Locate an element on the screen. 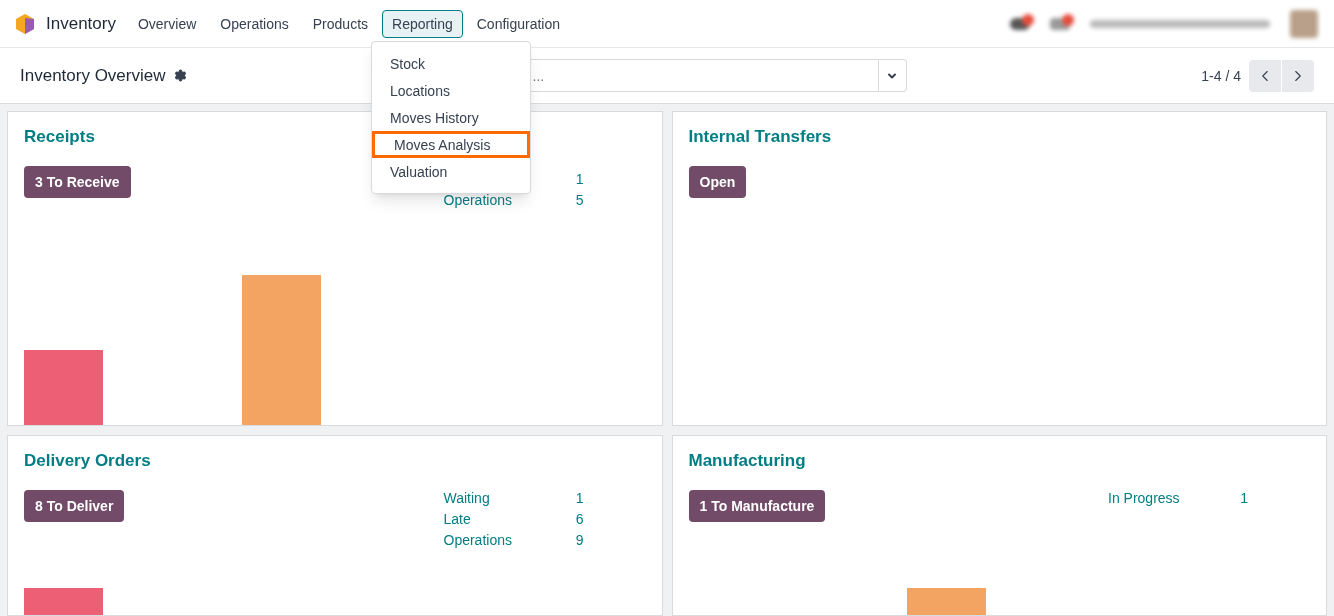  breadcrumb: Inventory Overview is located at coordinates (93, 75).